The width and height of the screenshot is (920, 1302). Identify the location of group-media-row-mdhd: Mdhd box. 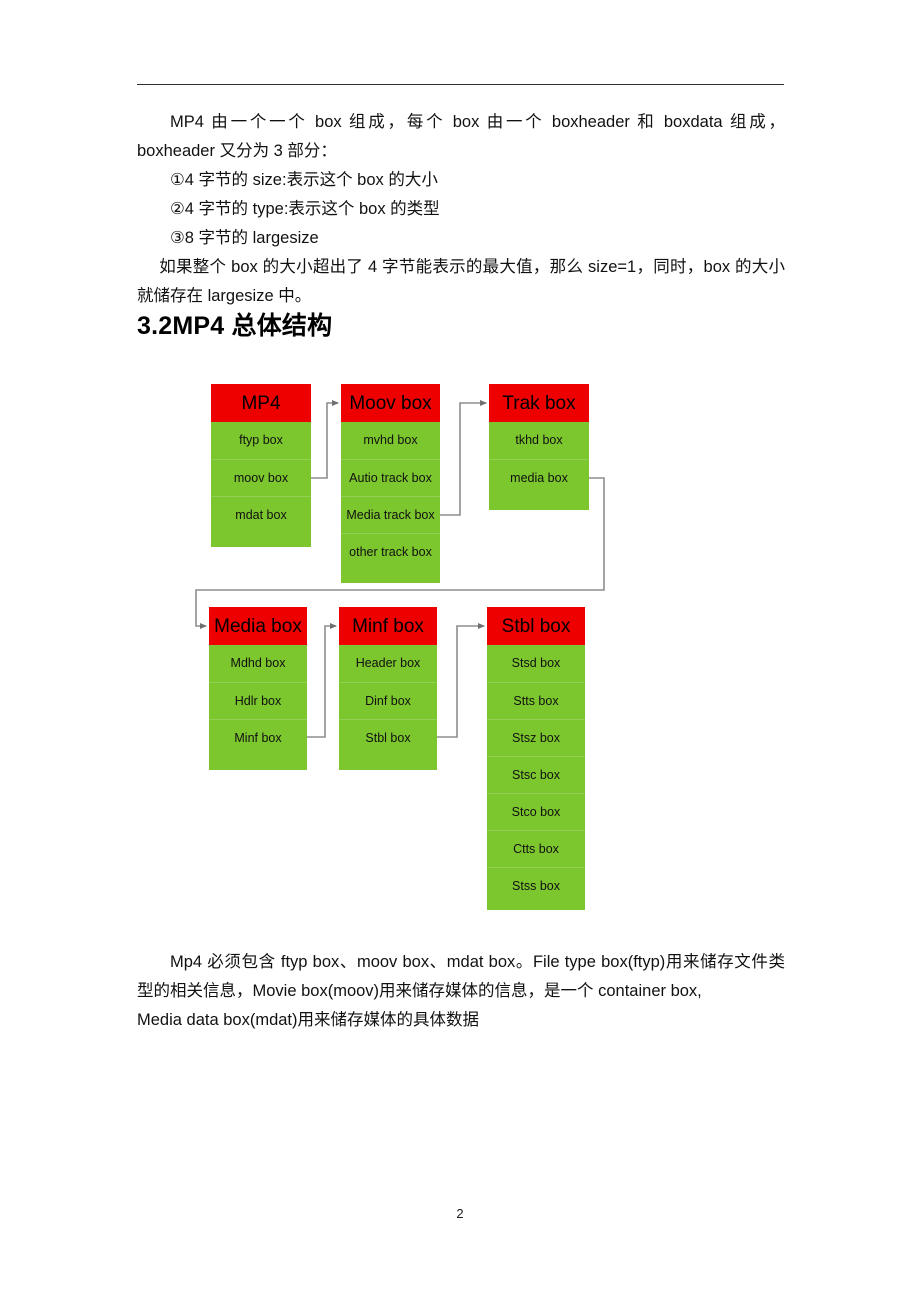
(258, 663).